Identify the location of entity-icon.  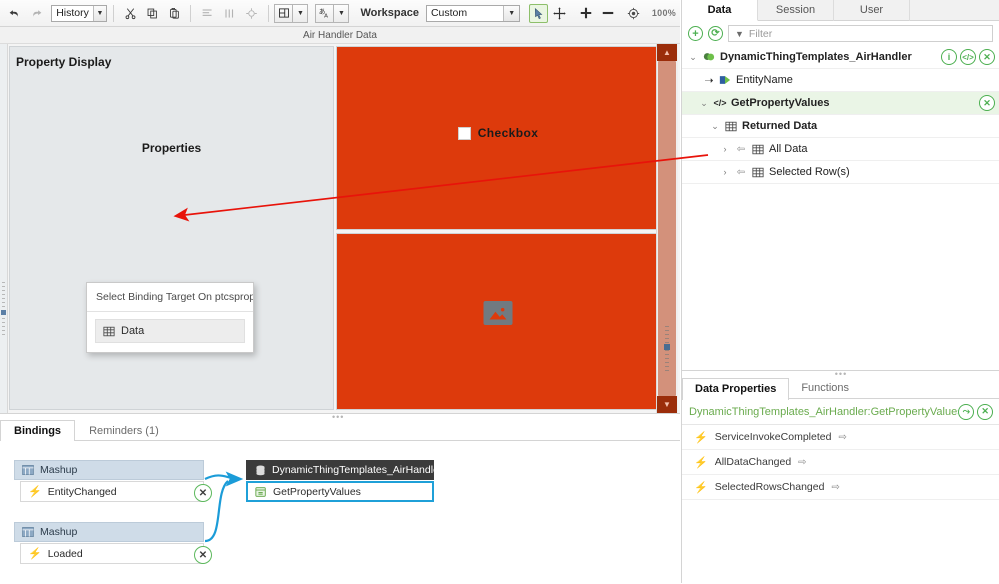
(709, 57).